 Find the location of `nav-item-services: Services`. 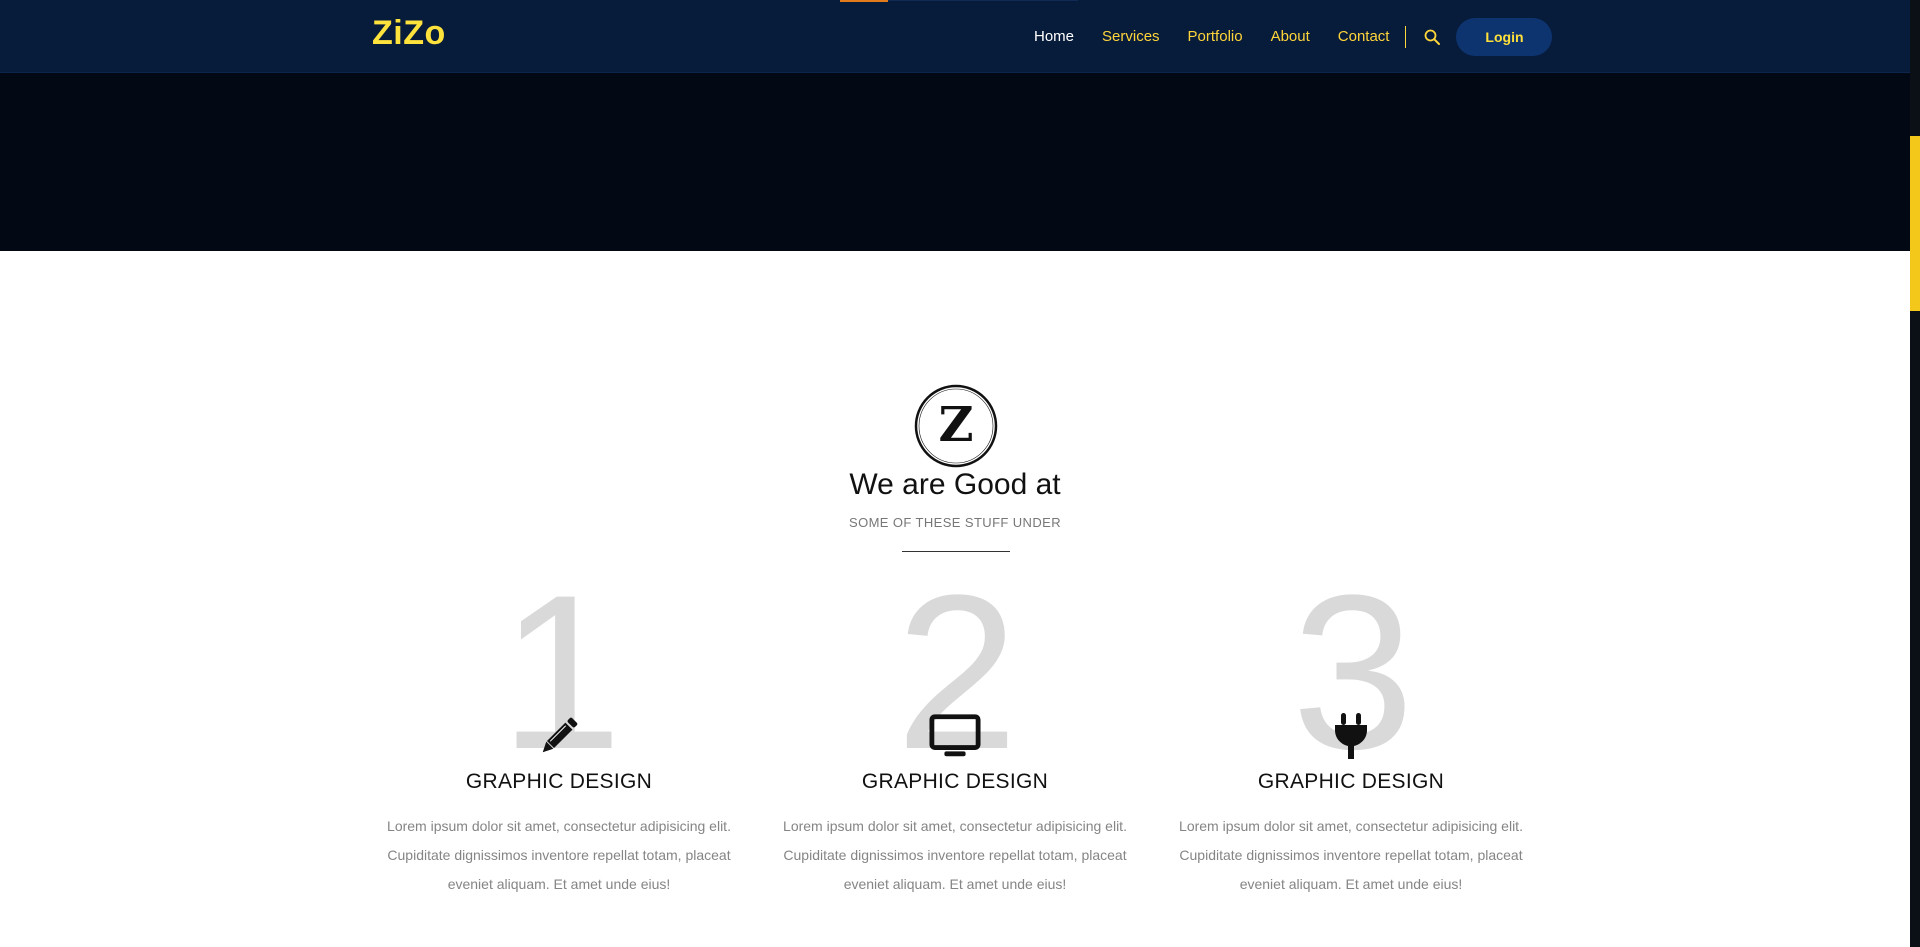

nav-item-services: Services is located at coordinates (1131, 36).